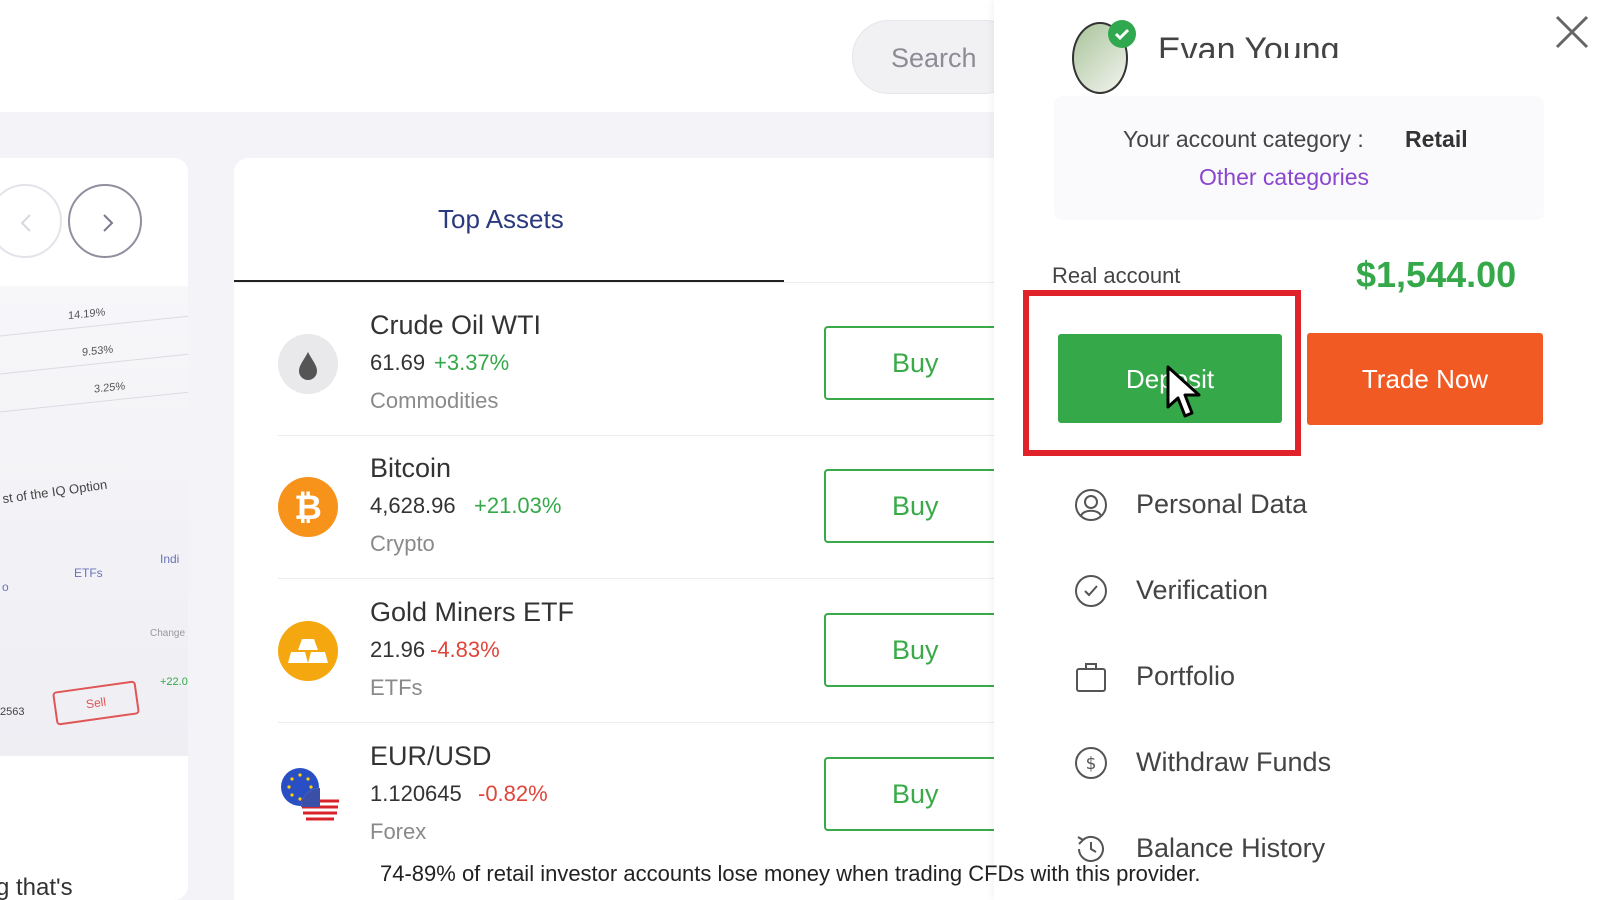 This screenshot has width=1600, height=900. Describe the element at coordinates (5, 587) in the screenshot. I see `promo-tab: o` at that location.